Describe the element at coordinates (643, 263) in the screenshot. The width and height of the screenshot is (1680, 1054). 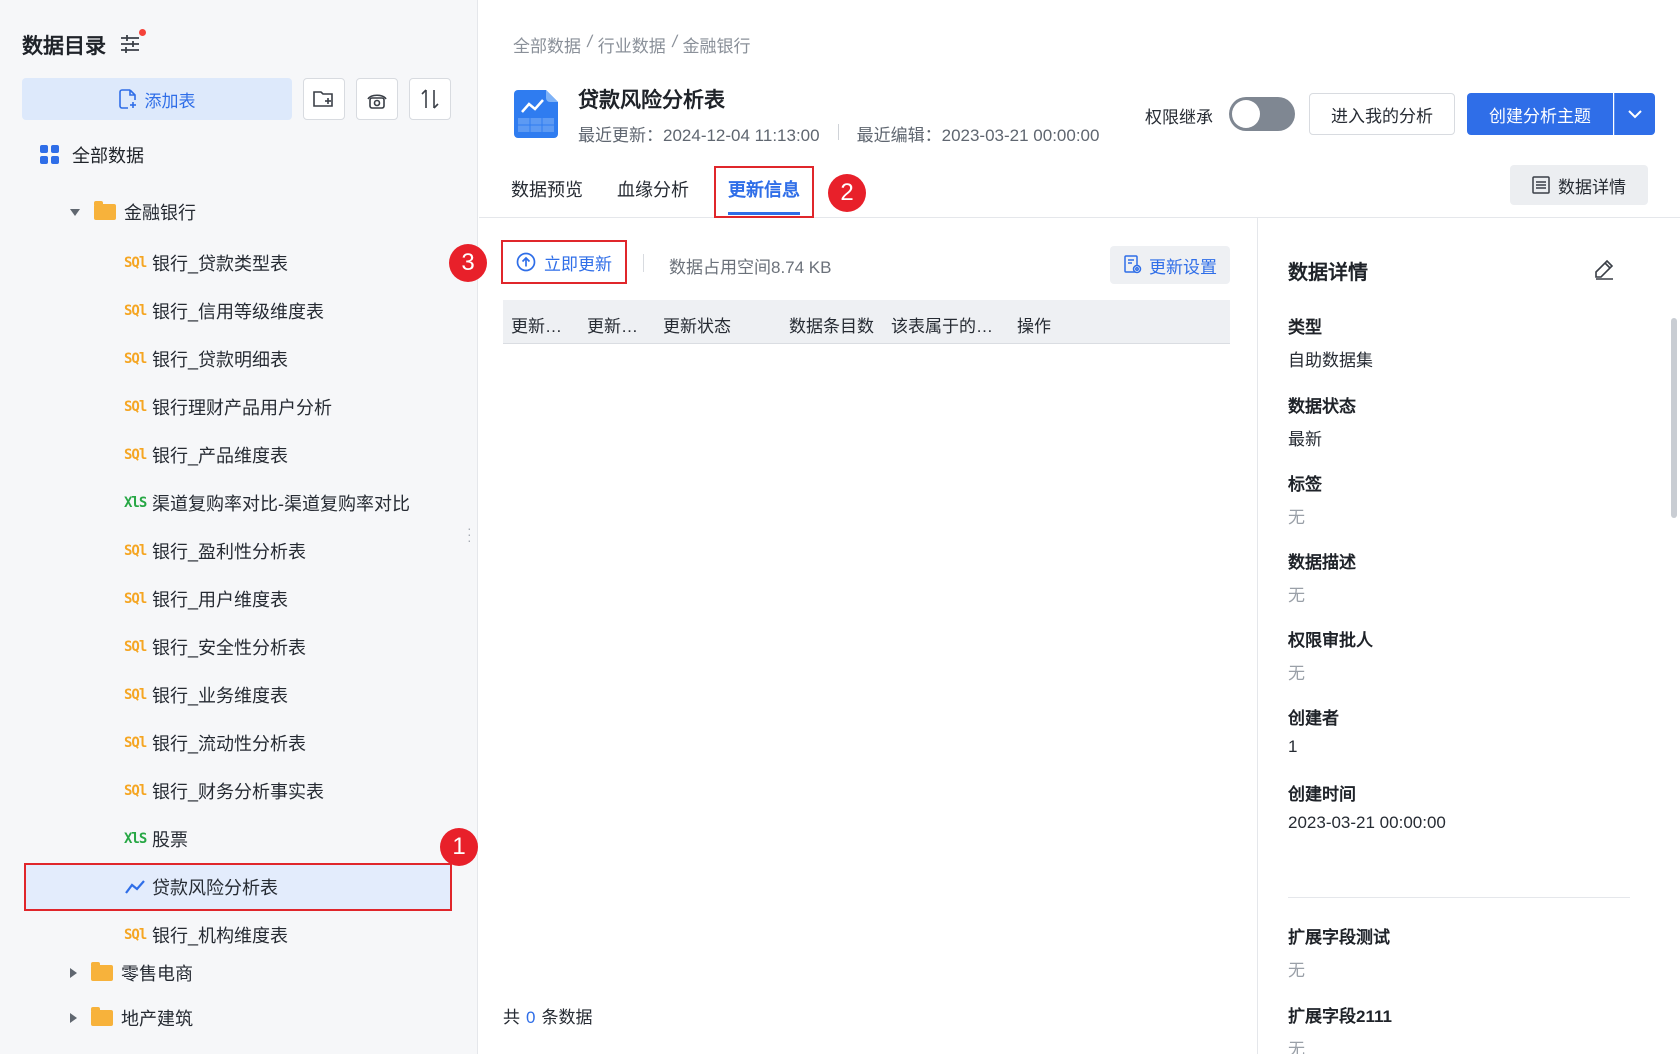
I see `toolbar-divider` at that location.